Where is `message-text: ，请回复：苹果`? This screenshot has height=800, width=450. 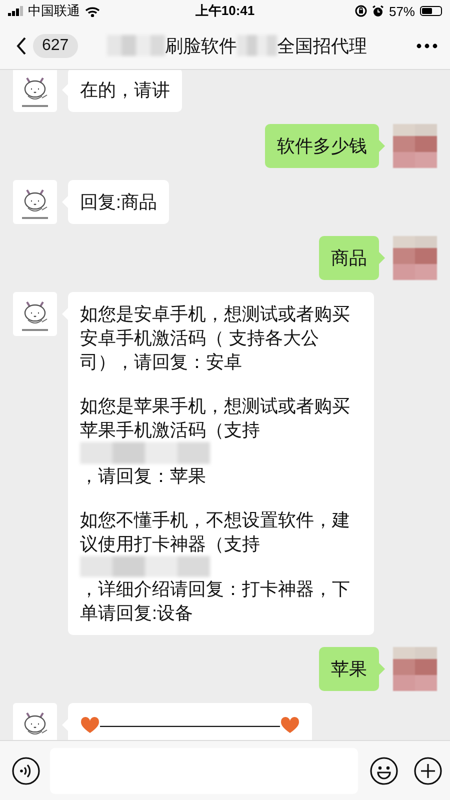
message-text: ，请回复：苹果 is located at coordinates (143, 476).